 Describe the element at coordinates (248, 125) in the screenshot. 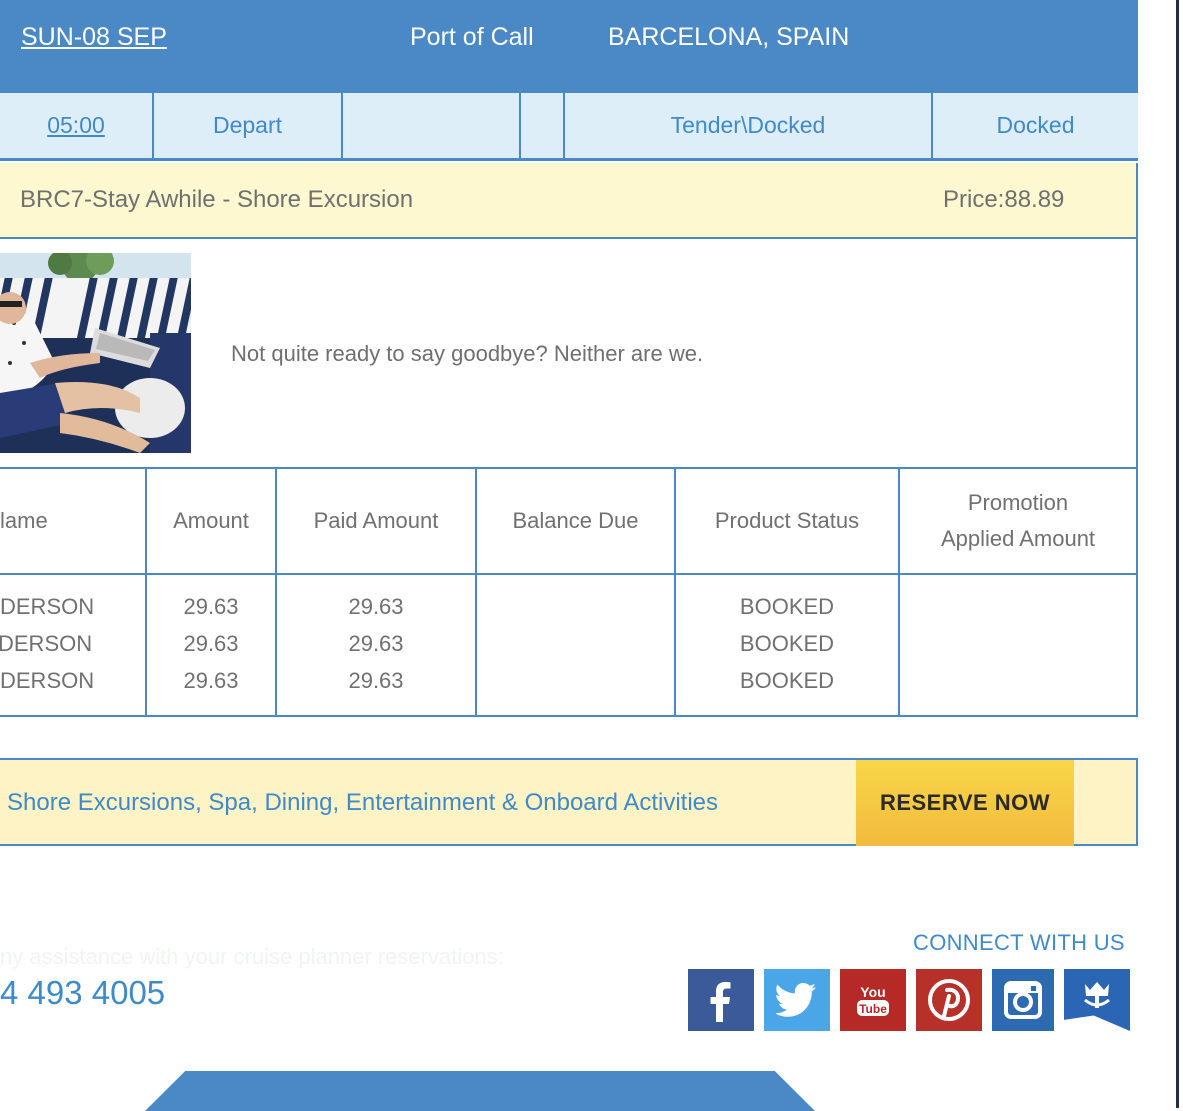

I see `action-cell: Depart` at that location.